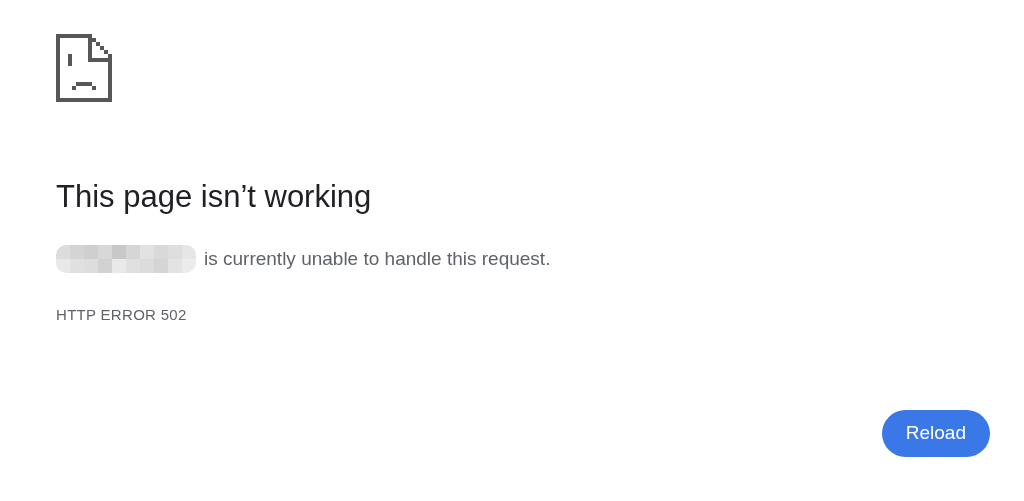  I want to click on error-message: is currently unable to handle this request., so click(377, 259).